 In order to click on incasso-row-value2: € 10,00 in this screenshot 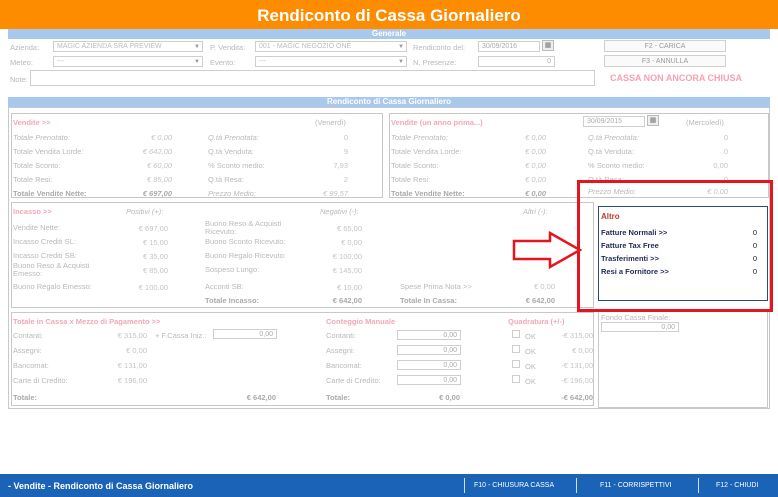, I will do `click(349, 287)`.